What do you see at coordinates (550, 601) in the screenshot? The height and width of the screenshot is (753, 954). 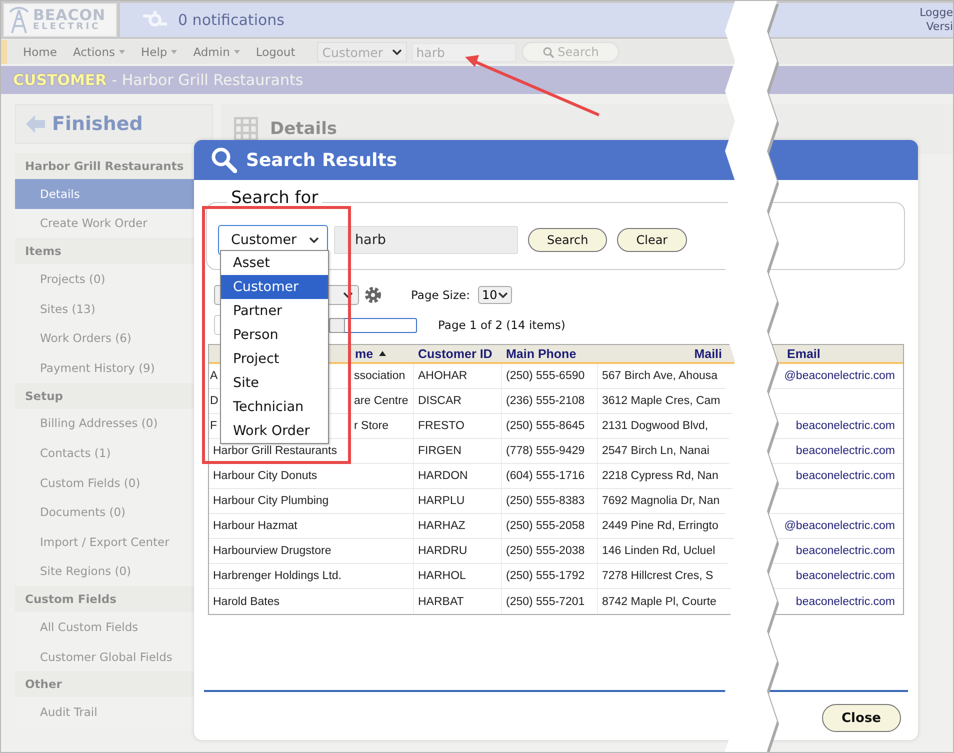 I see `table-cell: (250) 555-7201` at bounding box center [550, 601].